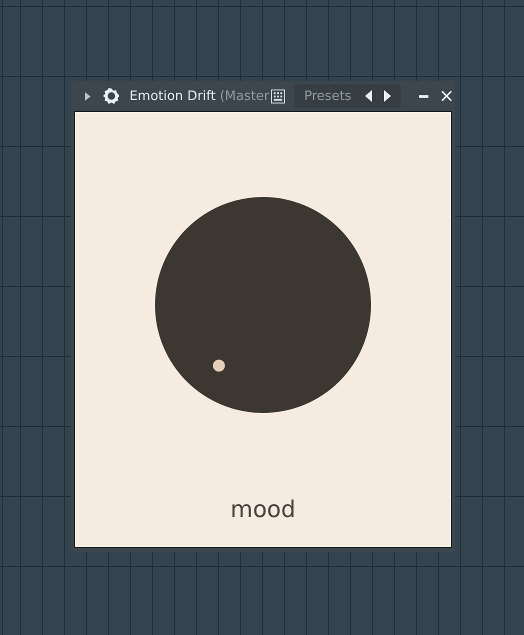  What do you see at coordinates (88, 96) in the screenshot?
I see `expand-icon` at bounding box center [88, 96].